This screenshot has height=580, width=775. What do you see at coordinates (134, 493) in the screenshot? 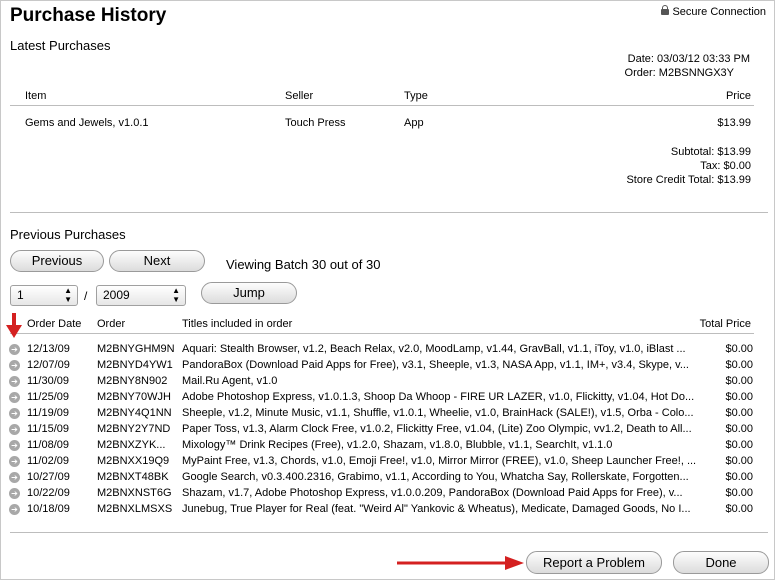
I see `order-id: M2BNXNST6G` at bounding box center [134, 493].